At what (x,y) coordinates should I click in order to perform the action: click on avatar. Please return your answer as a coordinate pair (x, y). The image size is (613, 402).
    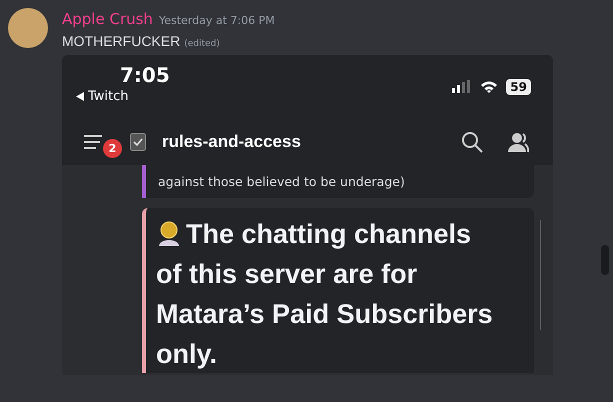
    Looking at the image, I should click on (28, 28).